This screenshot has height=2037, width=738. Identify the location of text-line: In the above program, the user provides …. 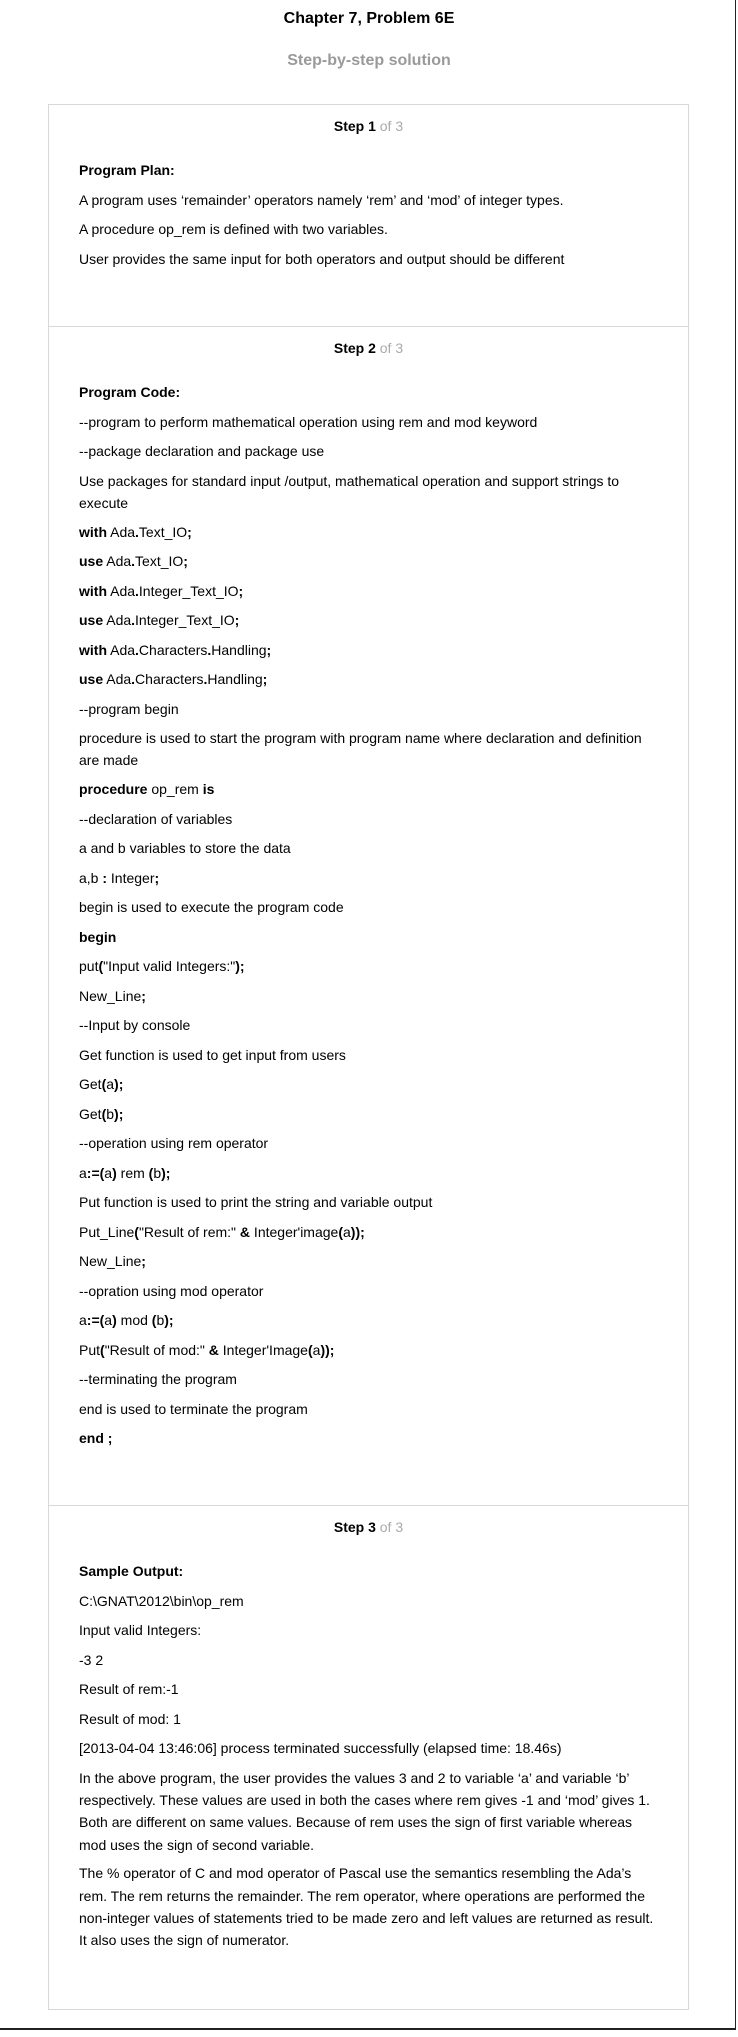
(364, 1811).